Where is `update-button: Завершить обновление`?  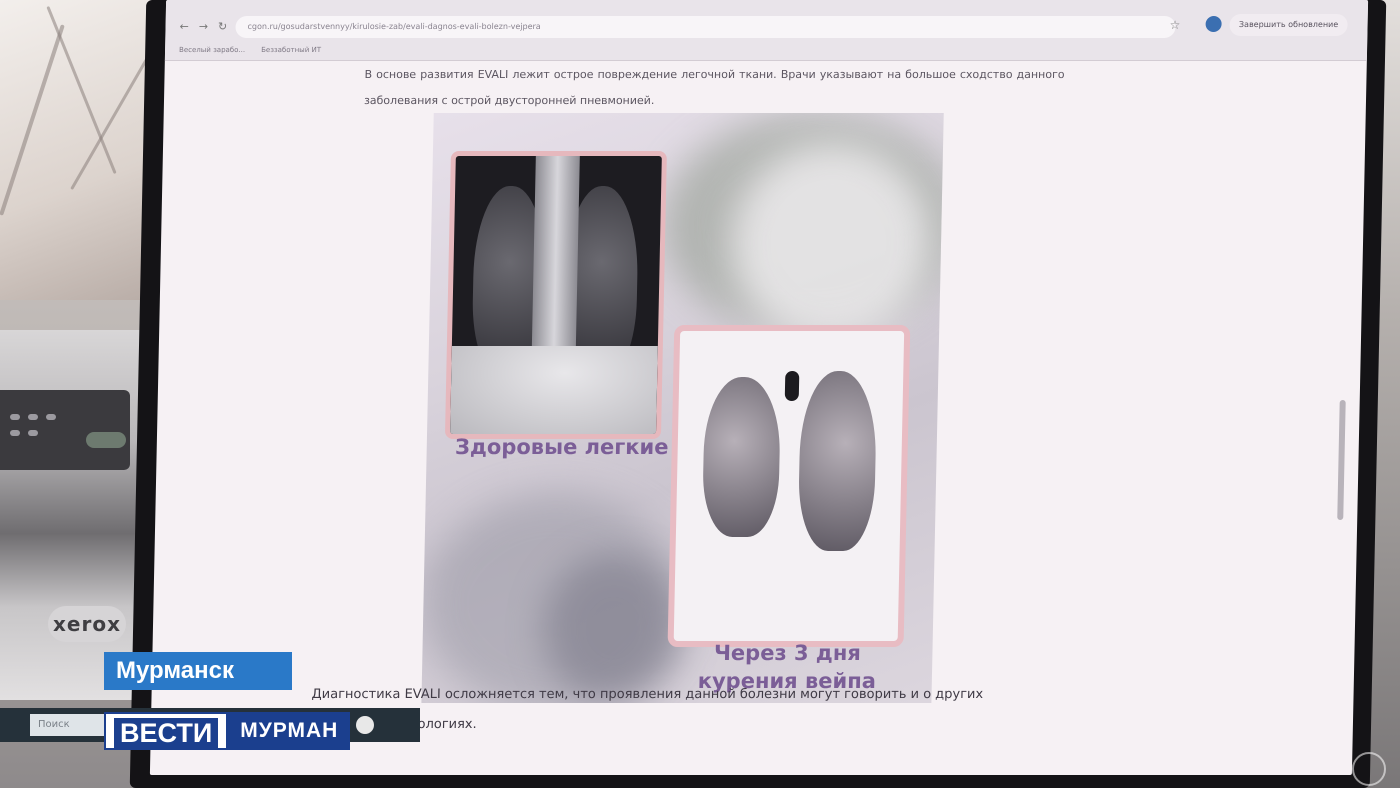
update-button: Завершить обновление is located at coordinates (1288, 25).